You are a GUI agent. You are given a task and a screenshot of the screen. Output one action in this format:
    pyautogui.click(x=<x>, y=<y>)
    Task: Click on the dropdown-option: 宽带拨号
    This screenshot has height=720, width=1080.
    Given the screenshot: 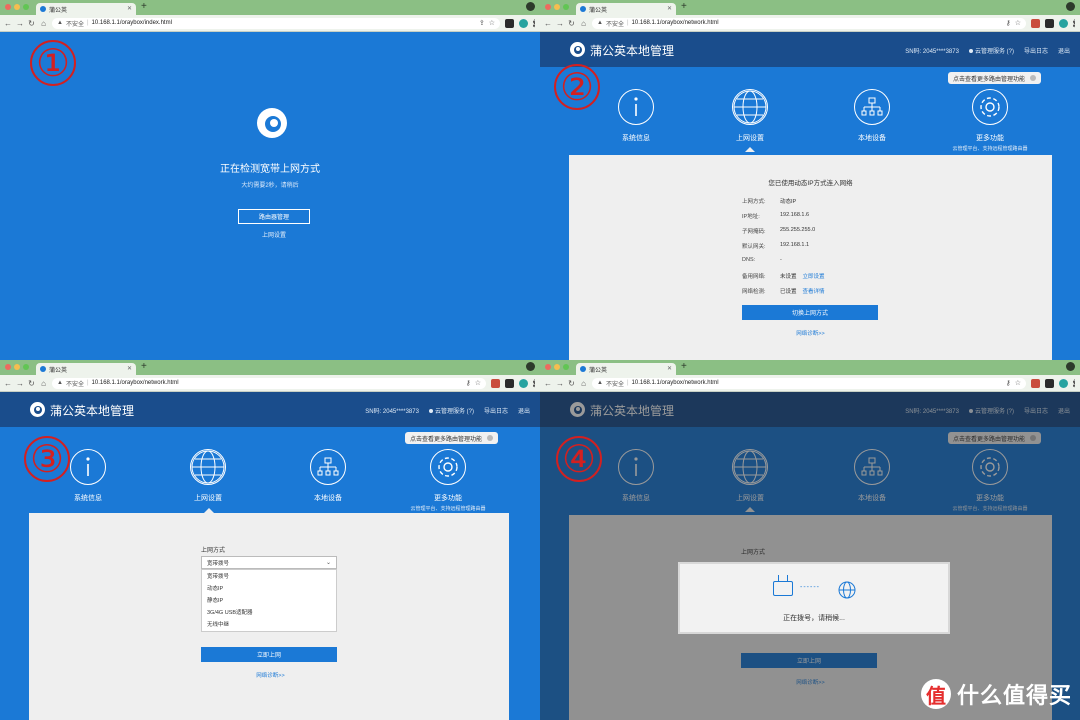 What is the action you would take?
    pyautogui.click(x=269, y=576)
    